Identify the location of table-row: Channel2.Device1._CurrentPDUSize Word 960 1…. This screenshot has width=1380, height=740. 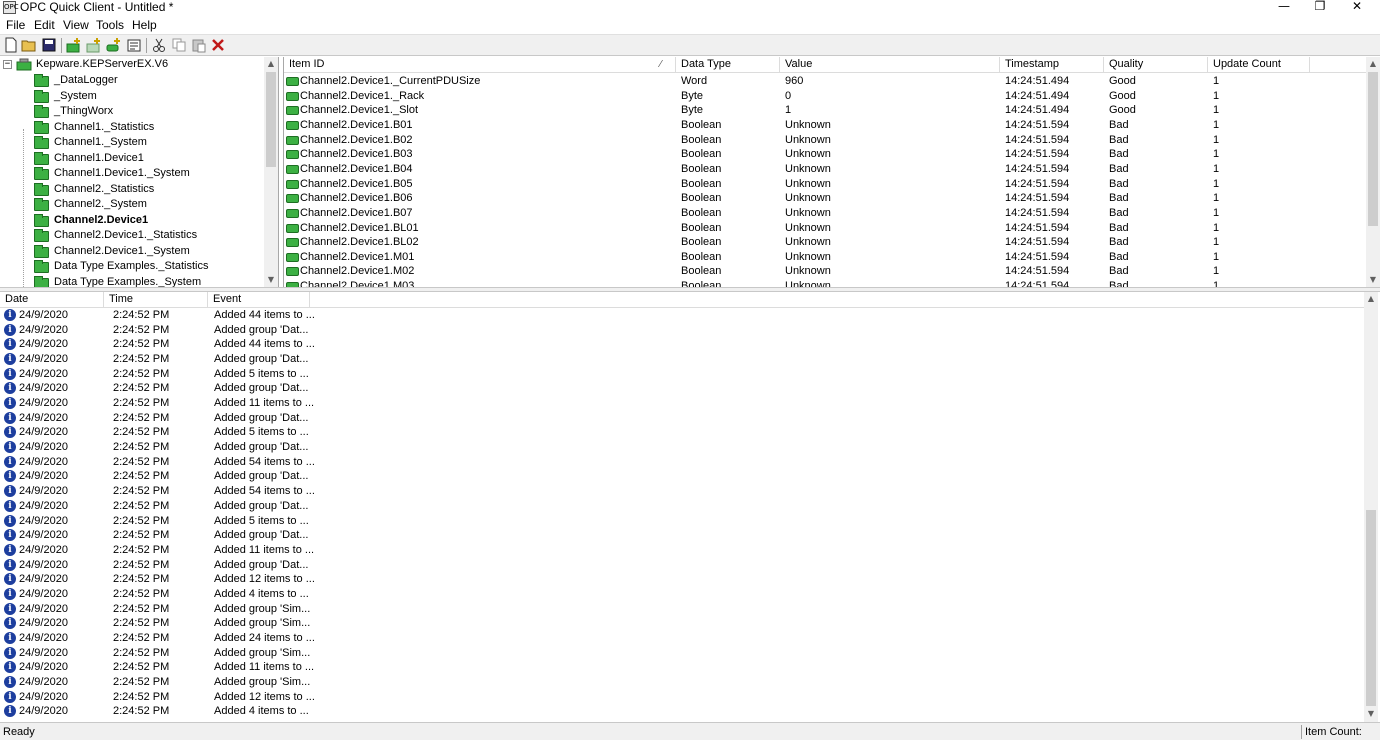
(824, 81).